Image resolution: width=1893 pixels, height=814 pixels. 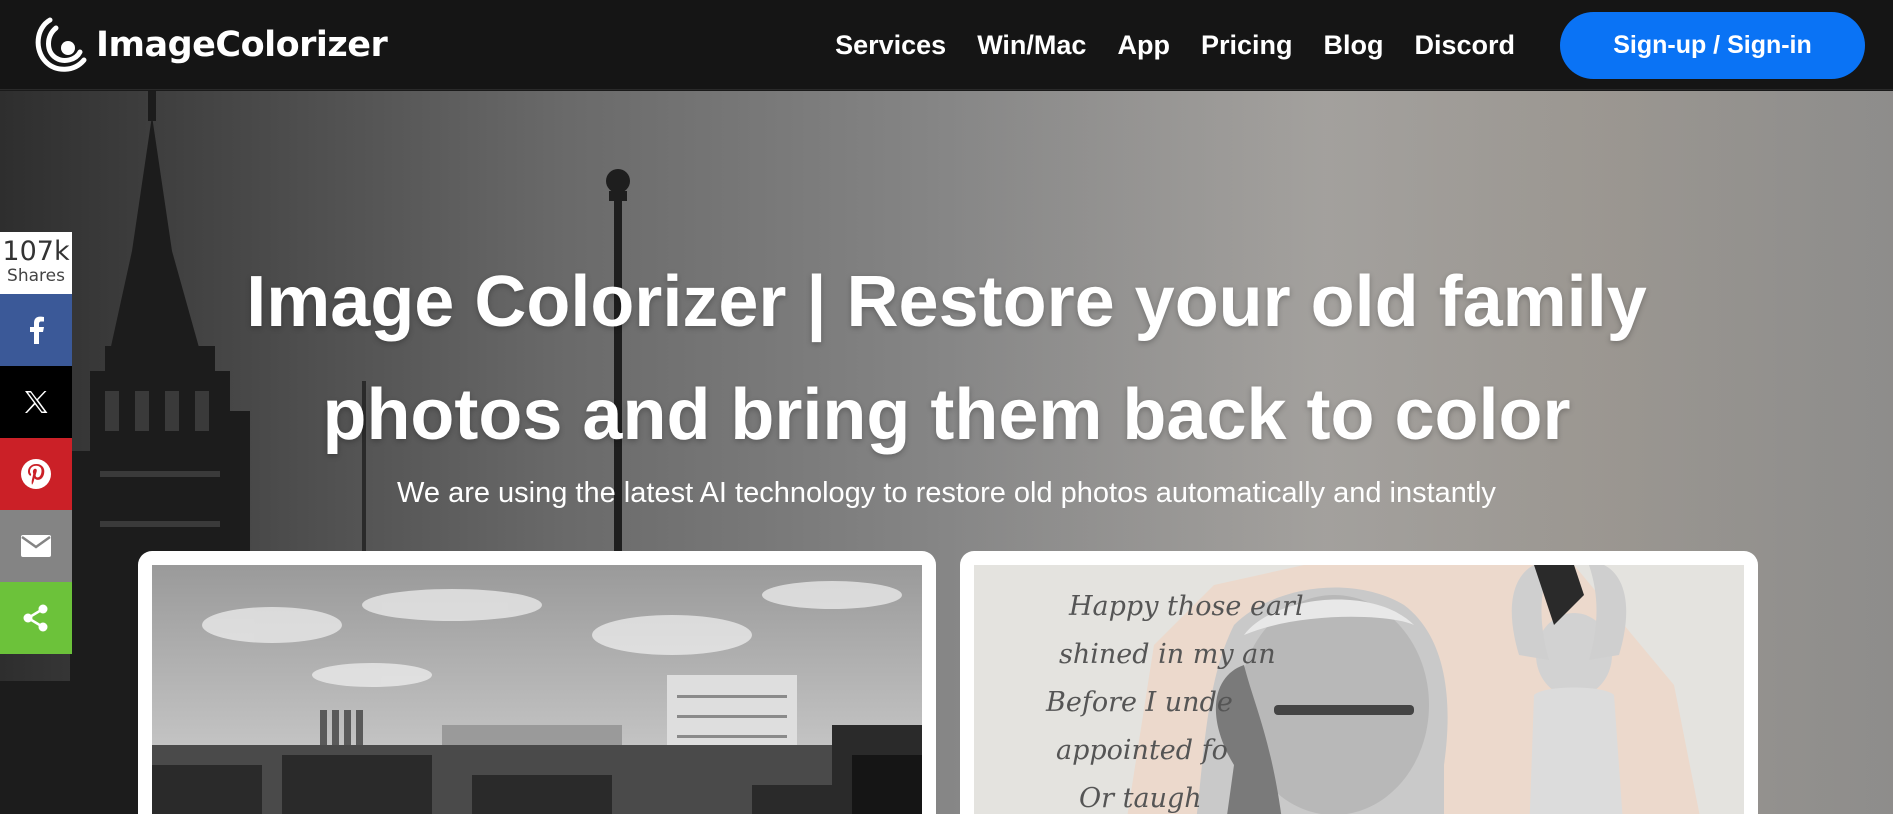 I want to click on social-share-bar: 107k Shares, so click(x=36, y=443).